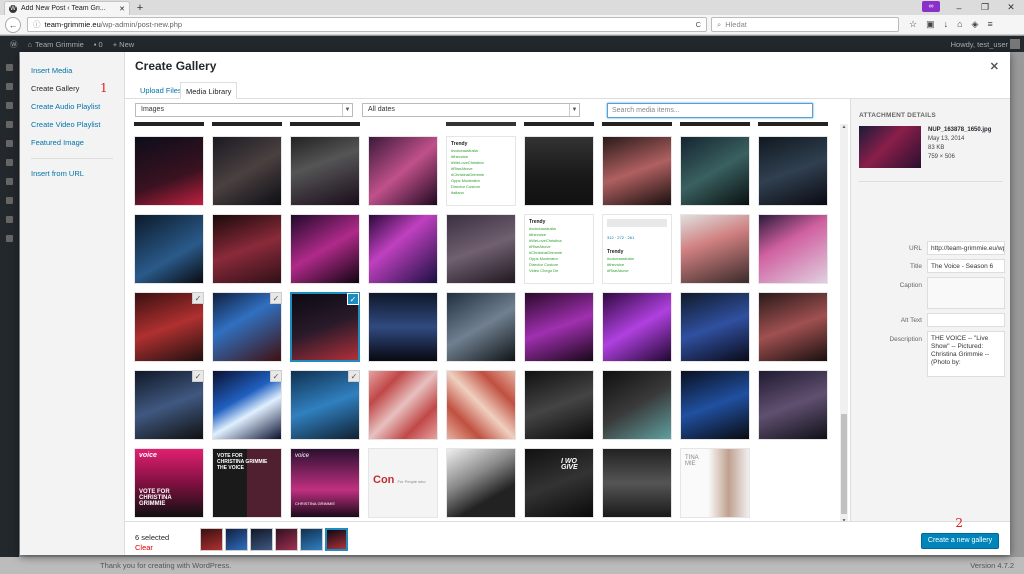 The width and height of the screenshot is (1024, 574). Describe the element at coordinates (9, 162) in the screenshot. I see `appearance-icon` at that location.